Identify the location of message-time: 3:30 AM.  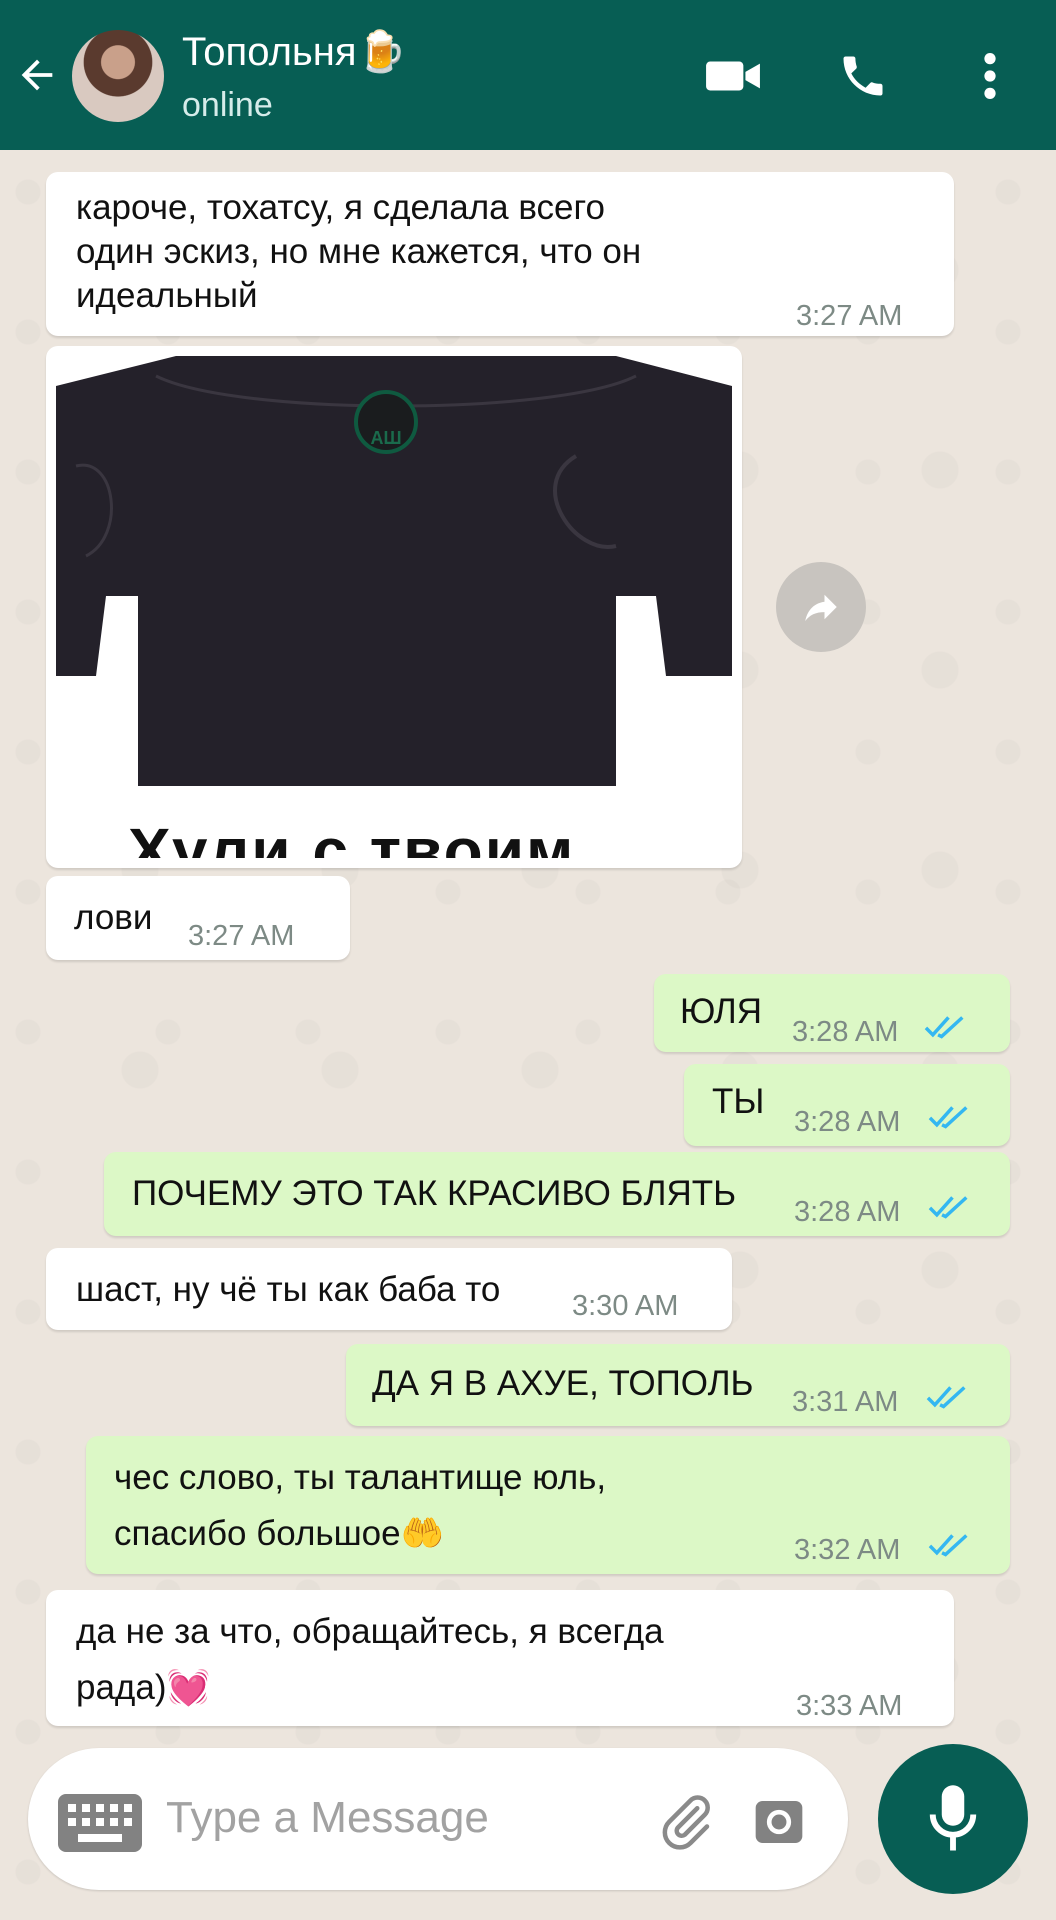
(625, 1306).